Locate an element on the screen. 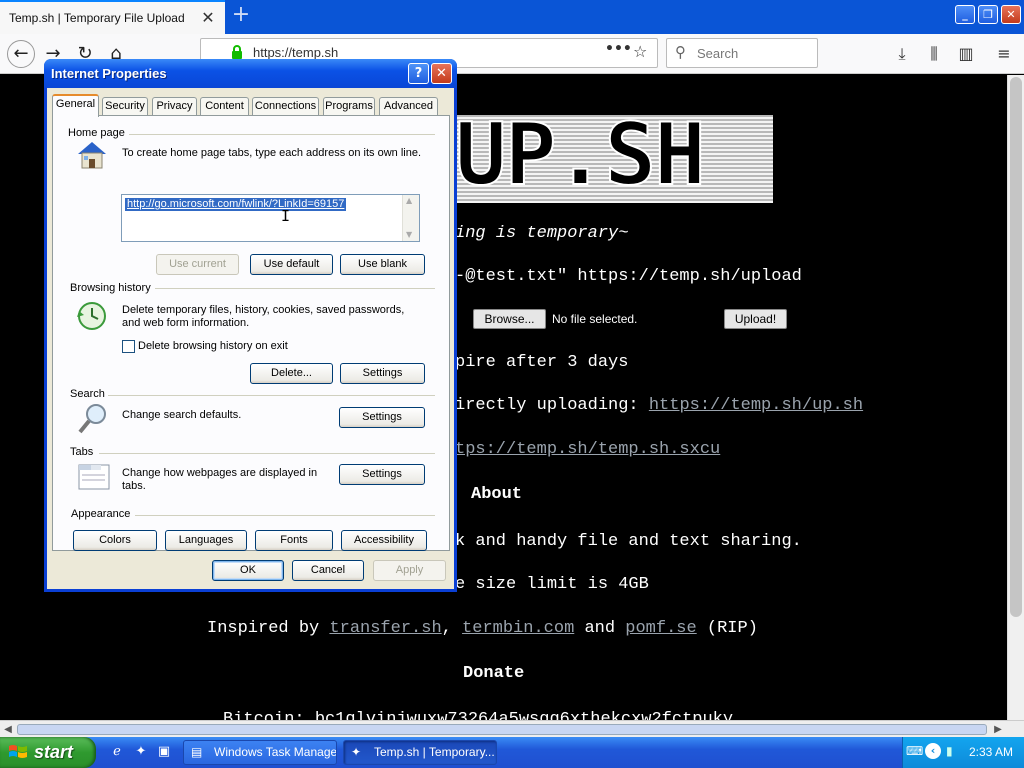 This screenshot has height=768, width=1024. home-page-icon is located at coordinates (92, 155).